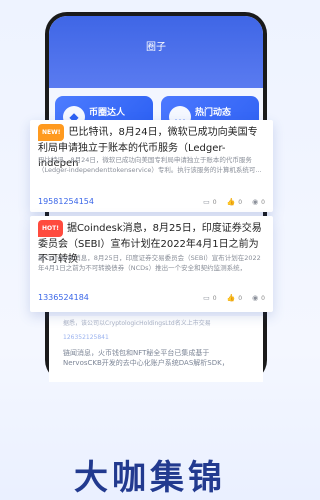 The image size is (320, 500). What do you see at coordinates (150, 478) in the screenshot?
I see `promo-title: 大咖集锦` at bounding box center [150, 478].